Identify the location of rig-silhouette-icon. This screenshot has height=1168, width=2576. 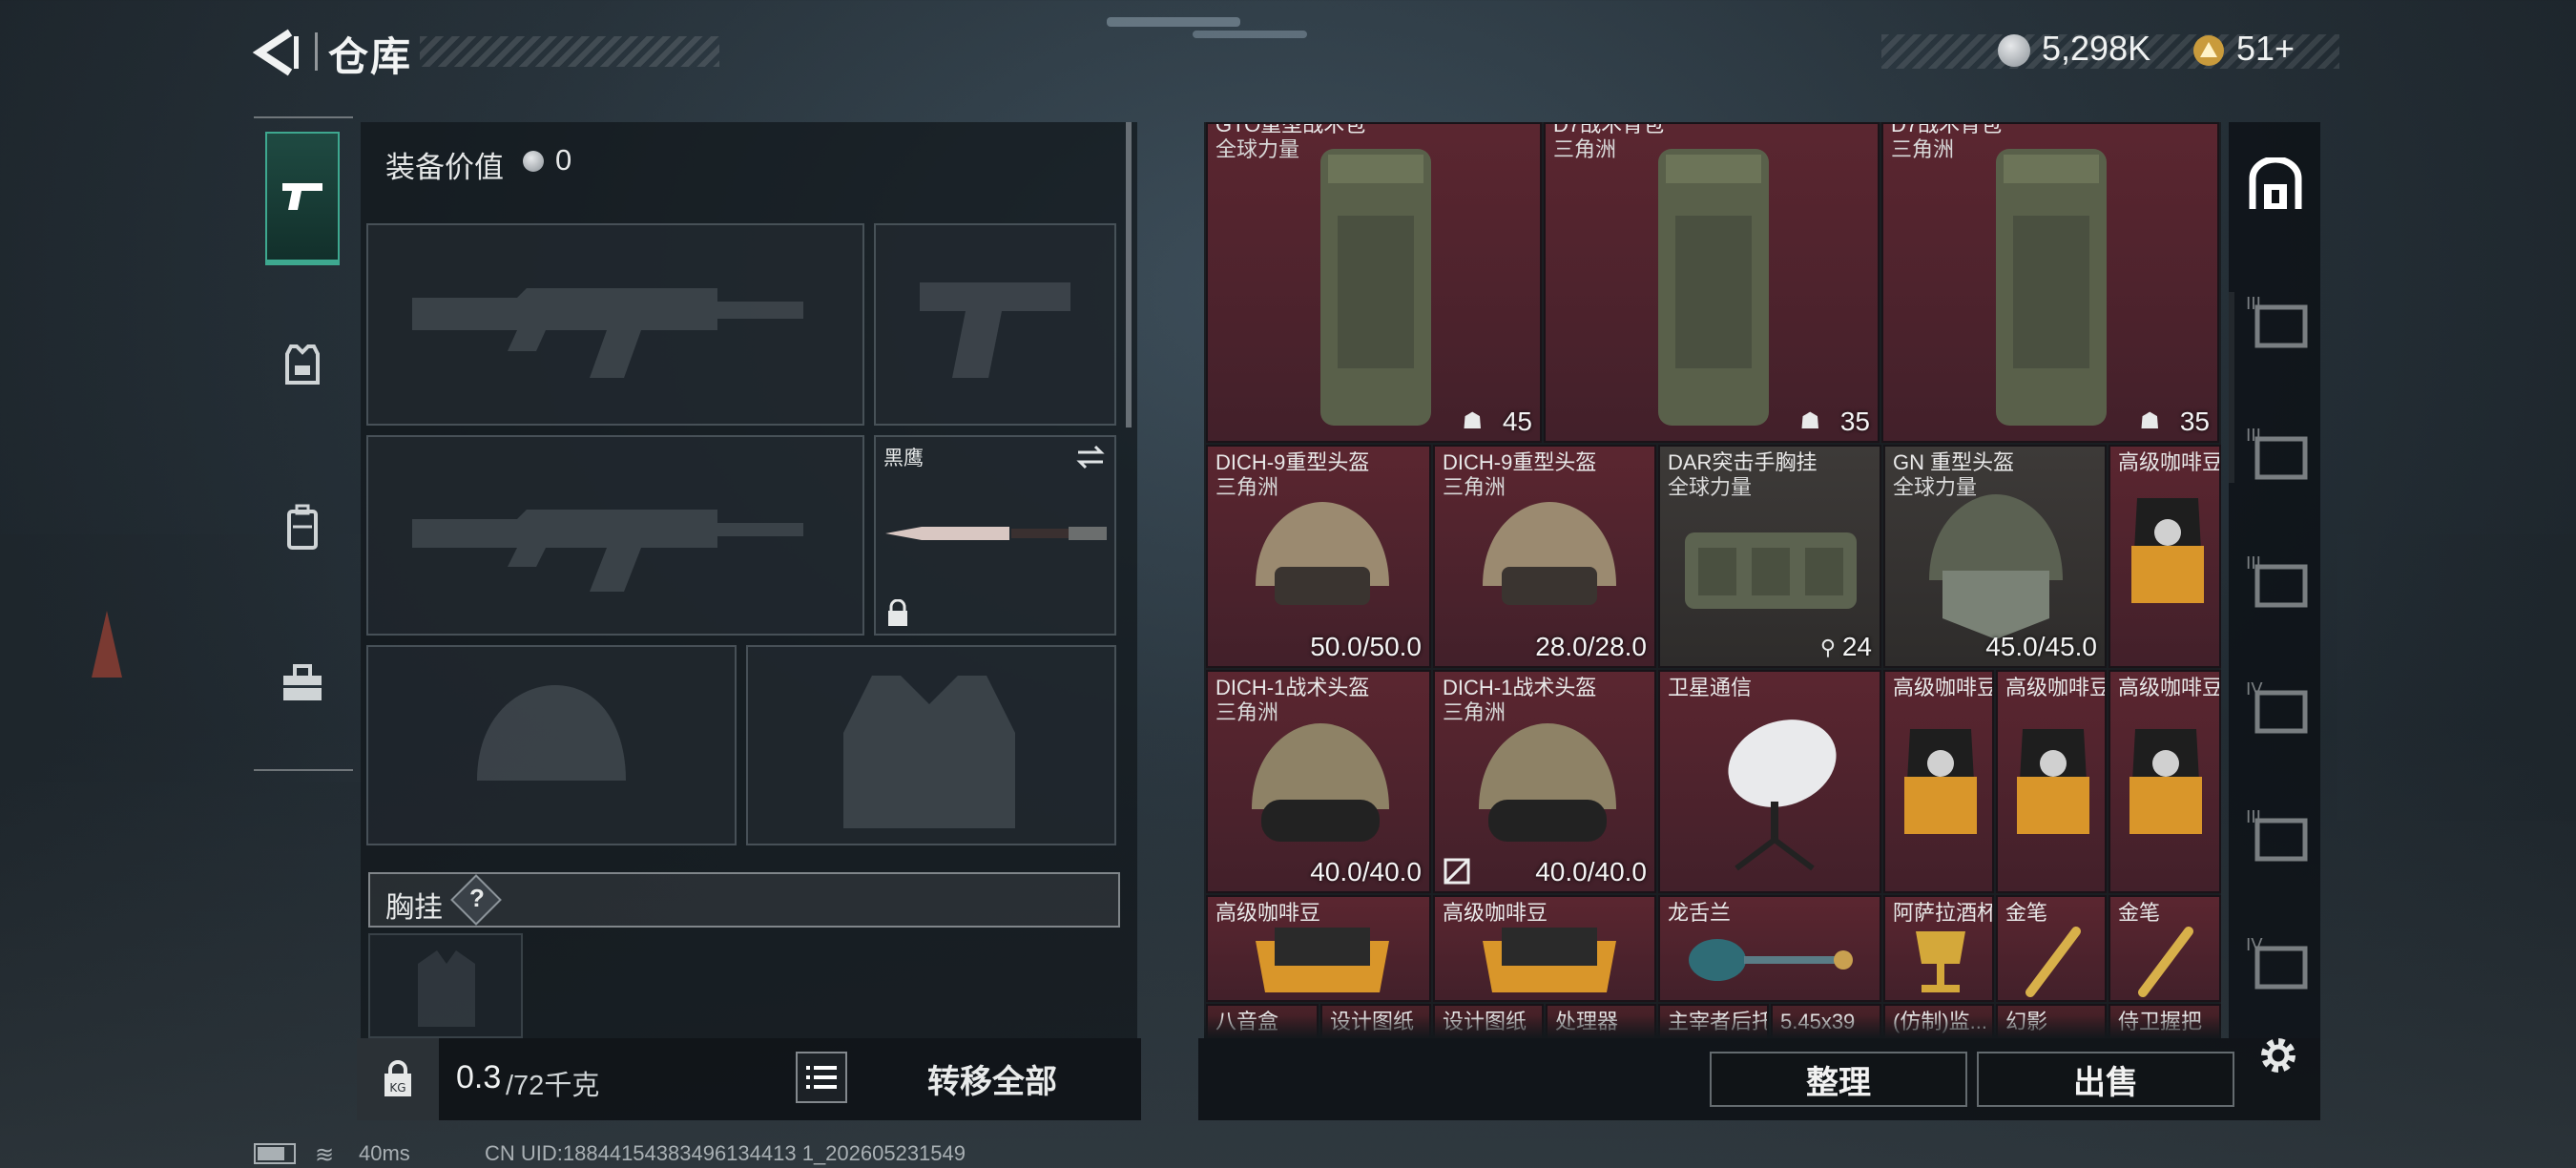
(446, 988).